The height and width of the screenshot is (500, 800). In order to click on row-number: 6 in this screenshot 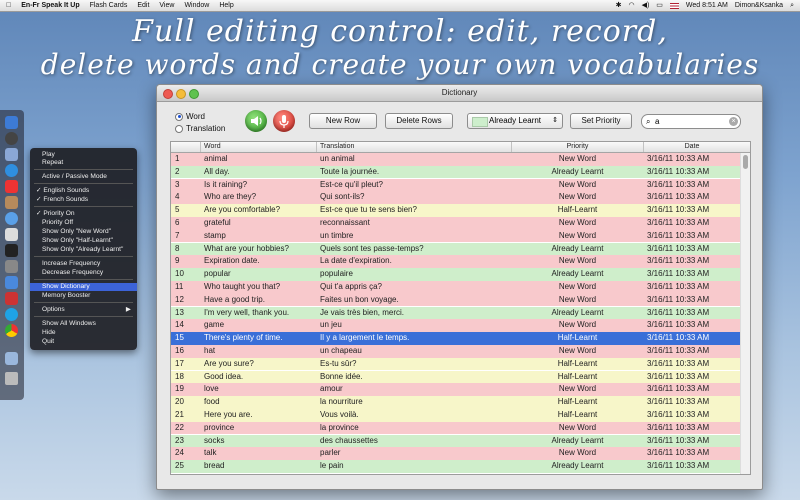, I will do `click(177, 223)`.